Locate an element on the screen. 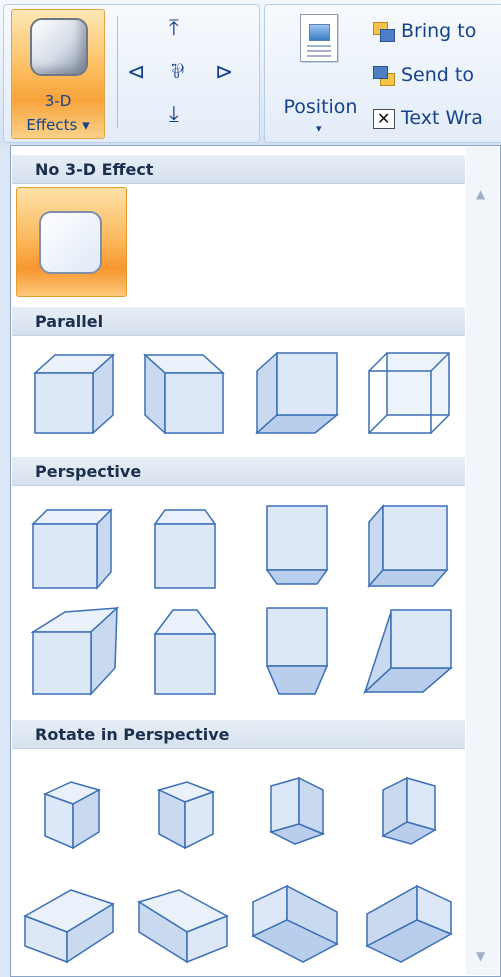 Image resolution: width=501 pixels, height=977 pixels. perspective-heroic-below-tile is located at coordinates (297, 650).